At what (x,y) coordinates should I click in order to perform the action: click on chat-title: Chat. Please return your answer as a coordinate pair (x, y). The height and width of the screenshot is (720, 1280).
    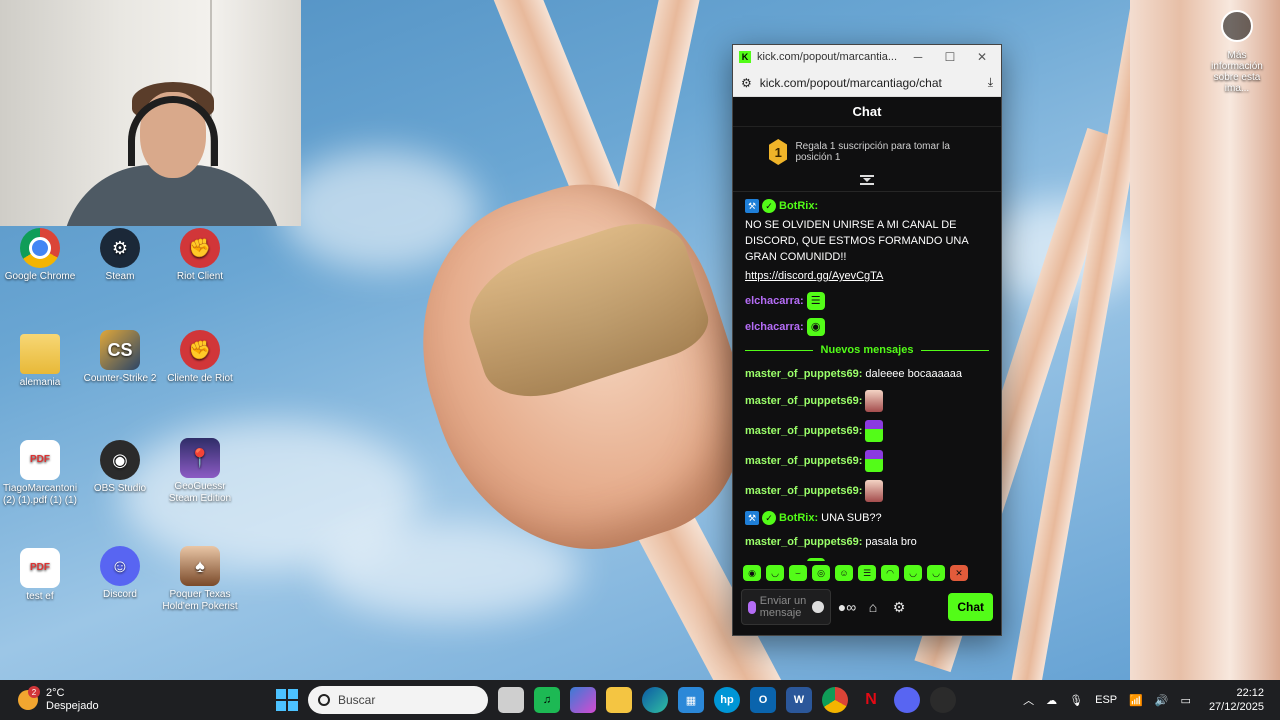
    Looking at the image, I should click on (867, 112).